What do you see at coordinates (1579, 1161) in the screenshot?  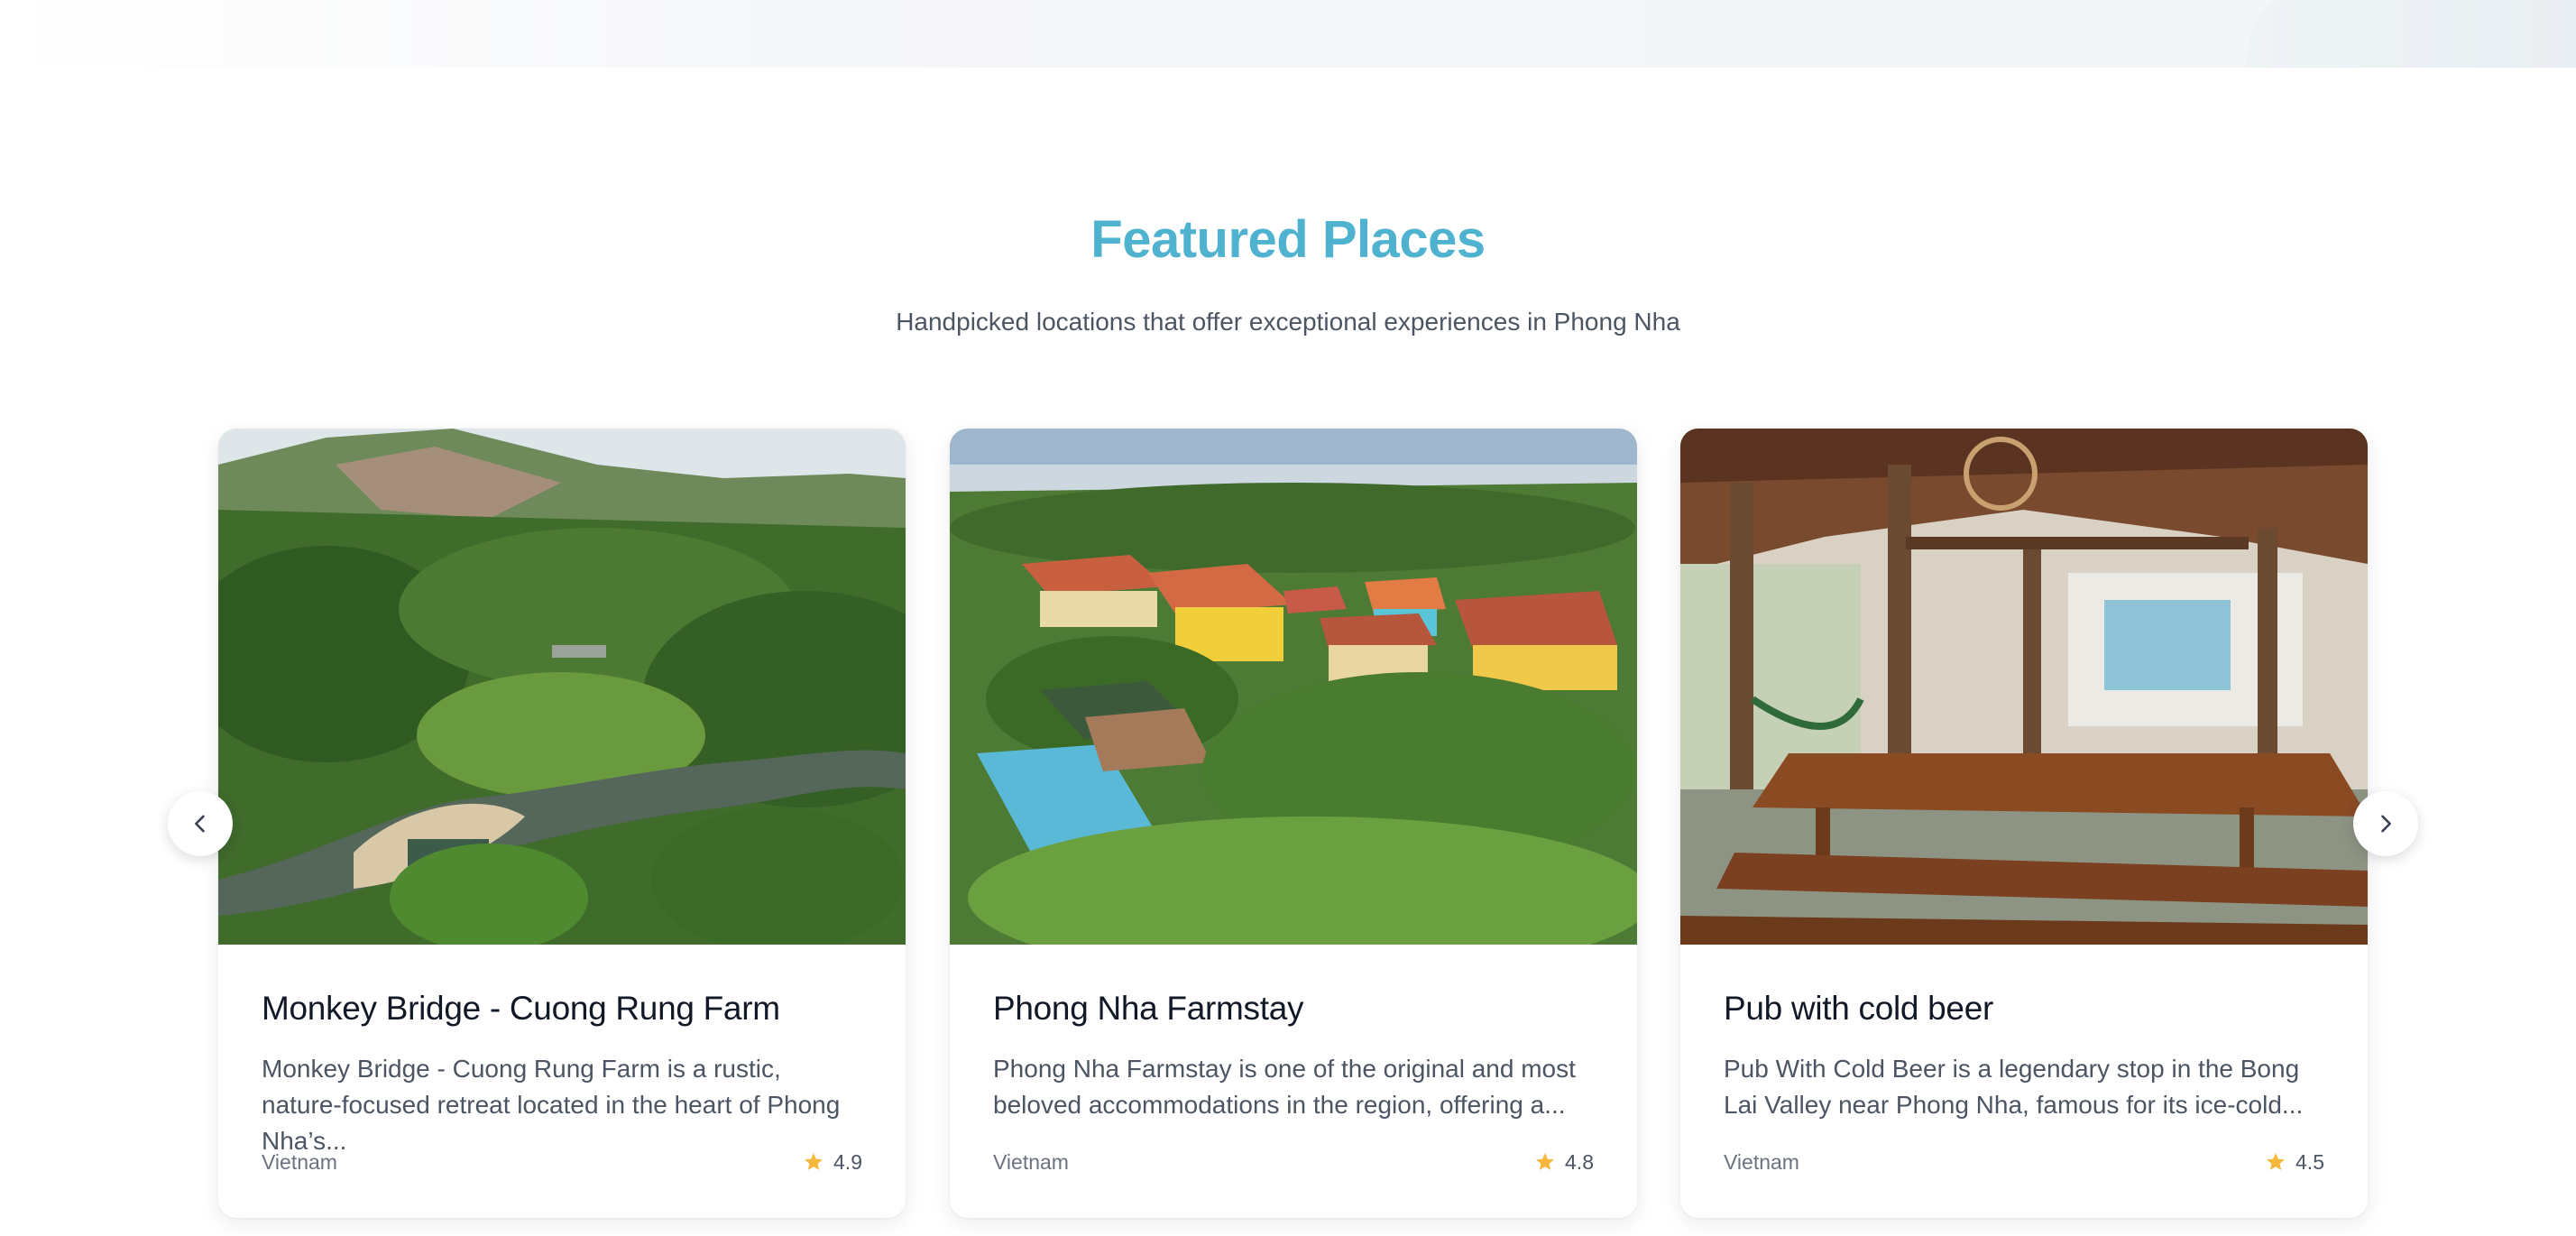 I see `rating-value: 4.8` at bounding box center [1579, 1161].